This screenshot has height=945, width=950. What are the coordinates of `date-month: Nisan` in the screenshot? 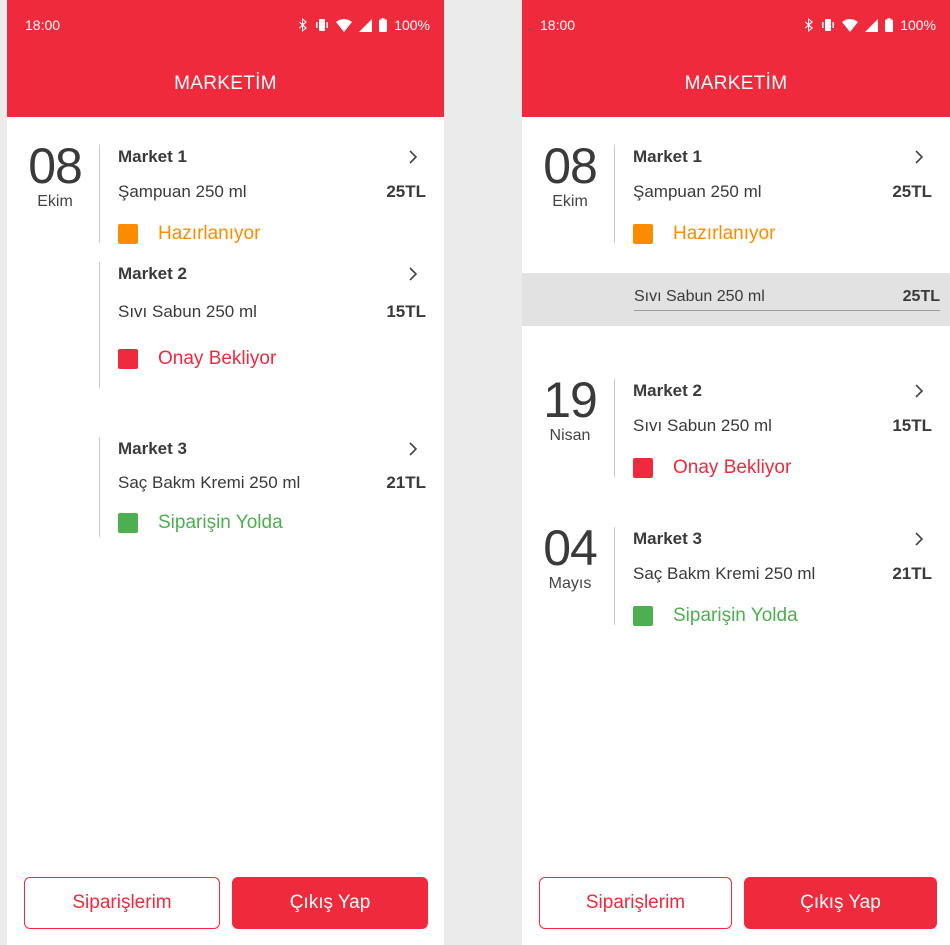 It's located at (570, 435).